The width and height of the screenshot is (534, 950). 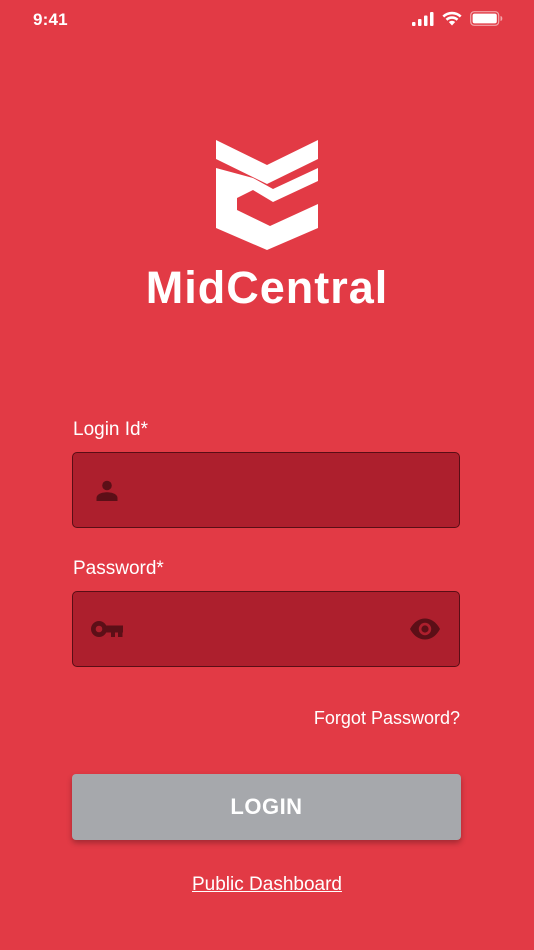 I want to click on key-icon, so click(x=107, y=629).